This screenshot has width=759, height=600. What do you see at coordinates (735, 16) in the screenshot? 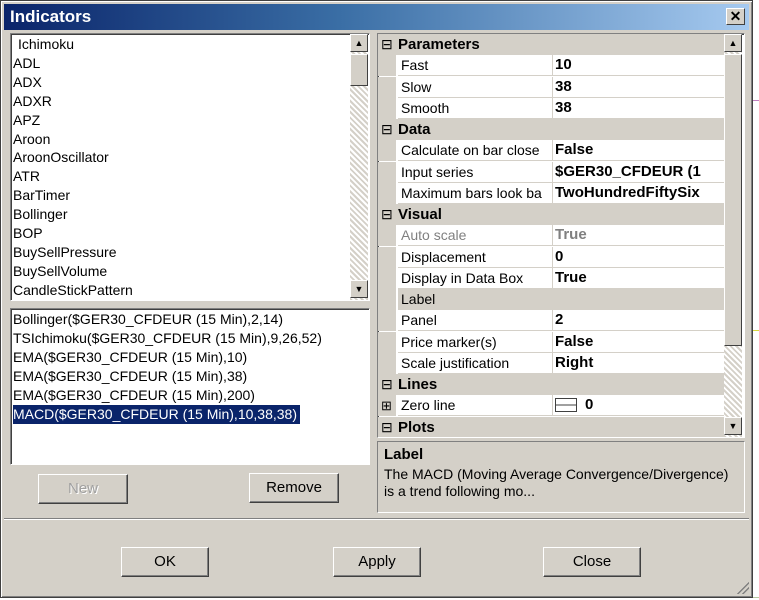
I see `close-icon: ✕` at bounding box center [735, 16].